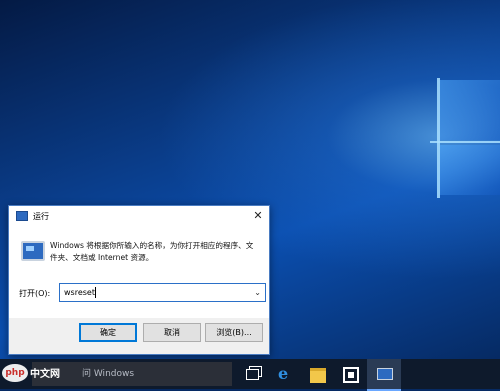  I want to click on windows-logo-pane-upper, so click(470, 110).